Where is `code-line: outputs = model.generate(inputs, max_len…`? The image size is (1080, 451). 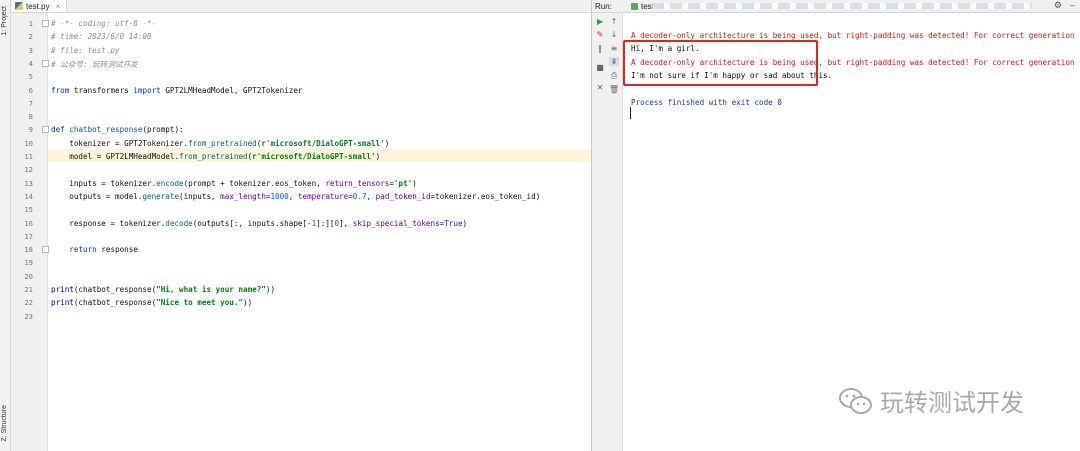 code-line: outputs = model.generate(inputs, max_len… is located at coordinates (319, 195).